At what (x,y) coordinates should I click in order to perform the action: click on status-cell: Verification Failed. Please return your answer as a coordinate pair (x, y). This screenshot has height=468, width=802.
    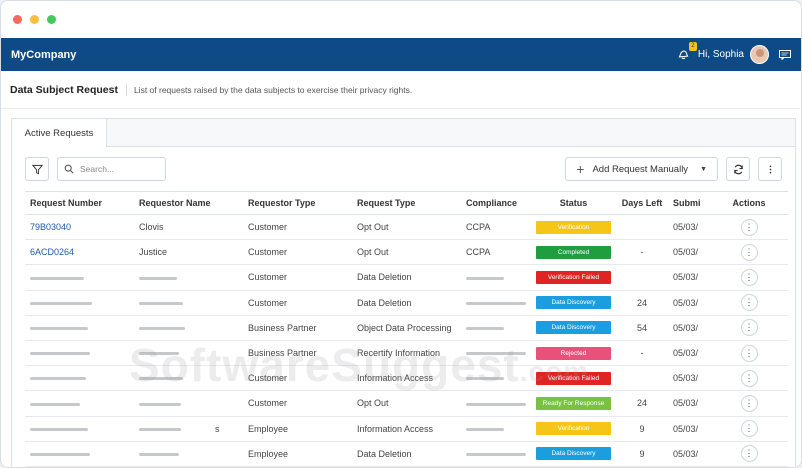
    Looking at the image, I should click on (573, 378).